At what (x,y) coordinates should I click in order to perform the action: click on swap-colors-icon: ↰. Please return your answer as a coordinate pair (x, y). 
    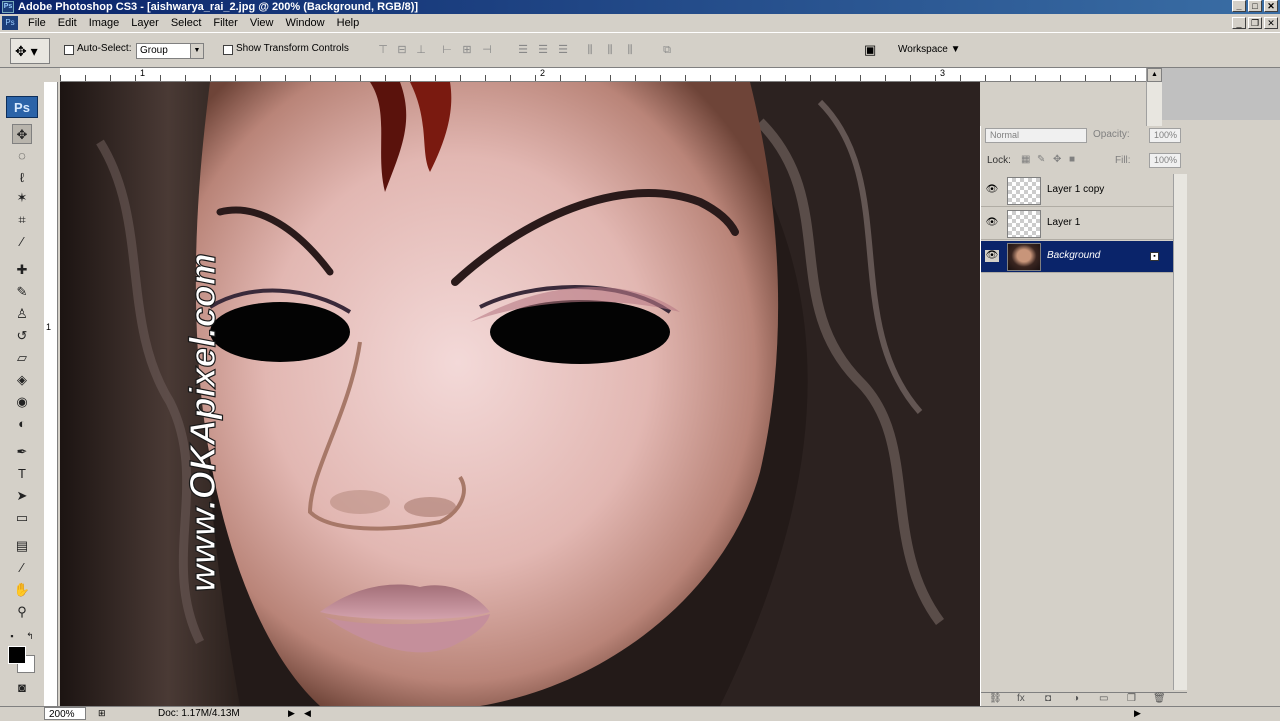
    Looking at the image, I should click on (30, 636).